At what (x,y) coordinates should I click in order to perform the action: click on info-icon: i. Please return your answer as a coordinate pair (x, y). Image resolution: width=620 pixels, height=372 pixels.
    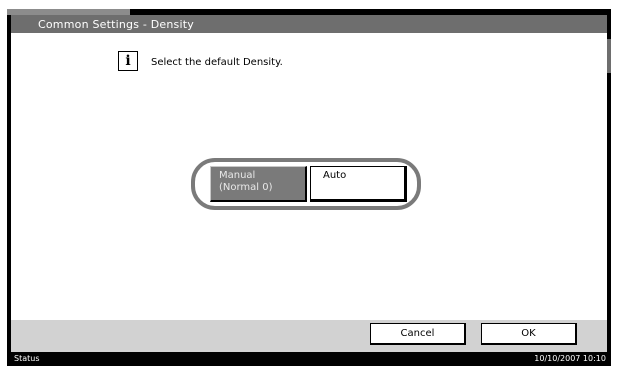
    Looking at the image, I should click on (129, 62).